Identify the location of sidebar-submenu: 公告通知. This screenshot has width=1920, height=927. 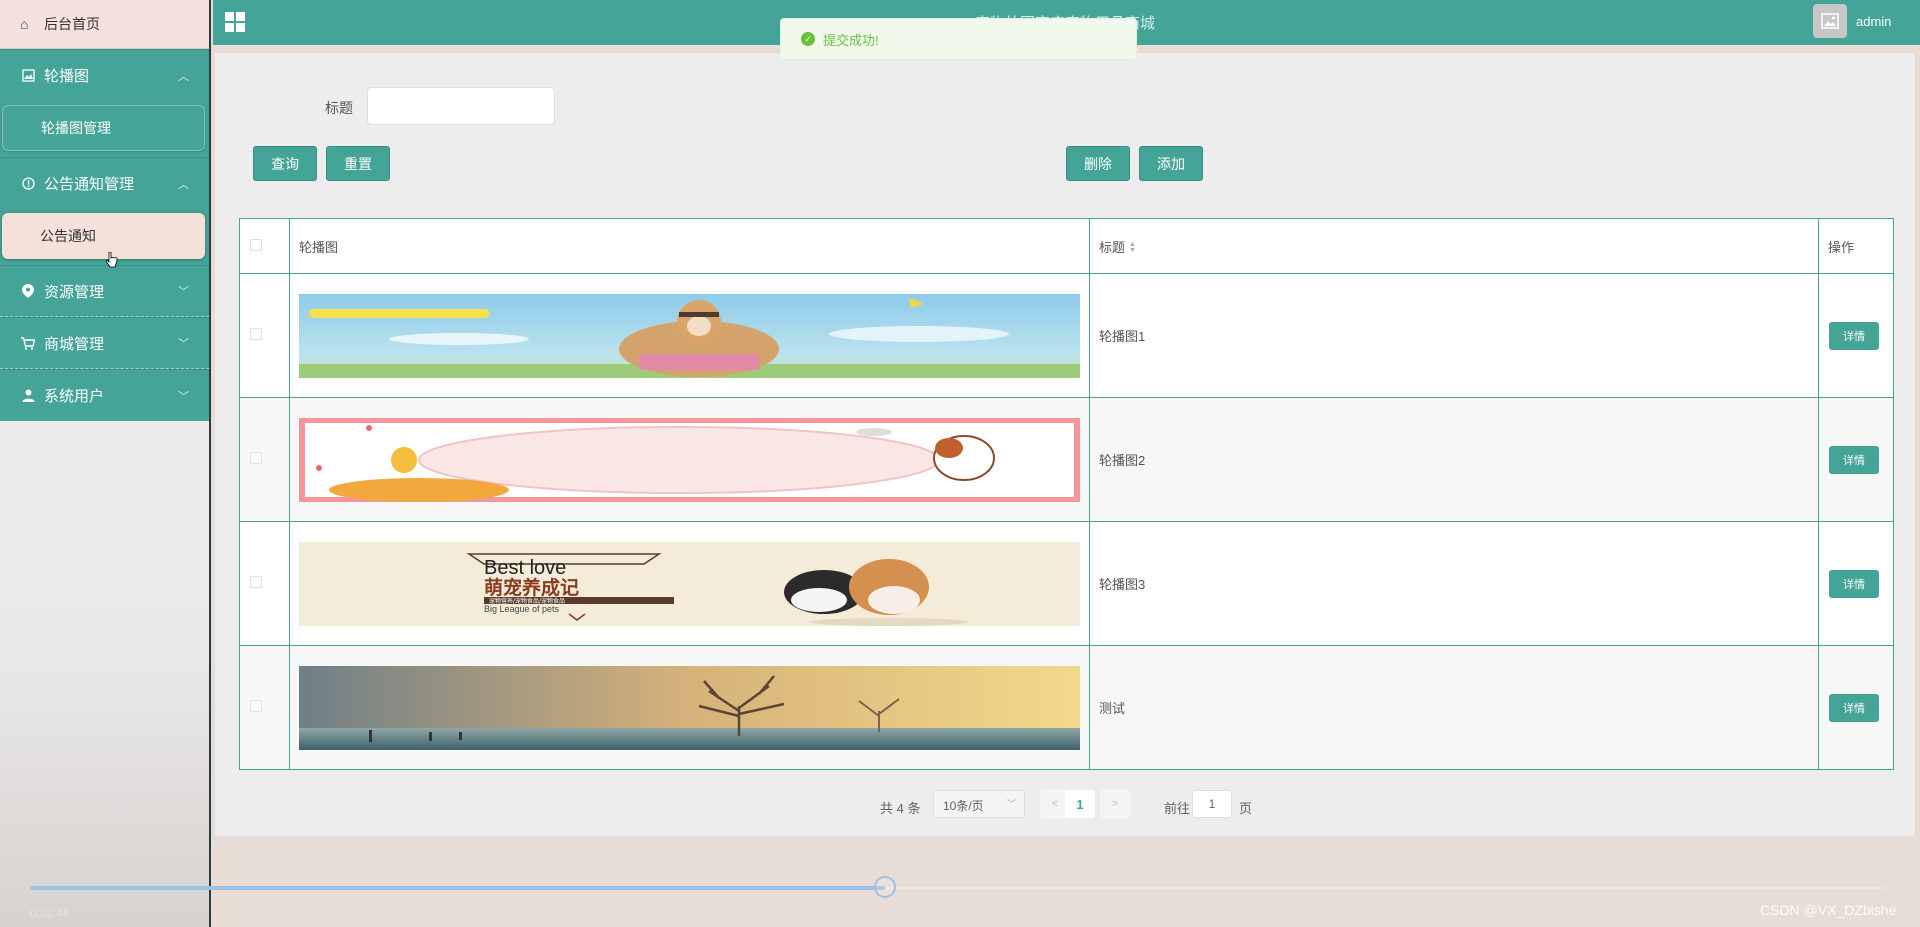
(104, 237).